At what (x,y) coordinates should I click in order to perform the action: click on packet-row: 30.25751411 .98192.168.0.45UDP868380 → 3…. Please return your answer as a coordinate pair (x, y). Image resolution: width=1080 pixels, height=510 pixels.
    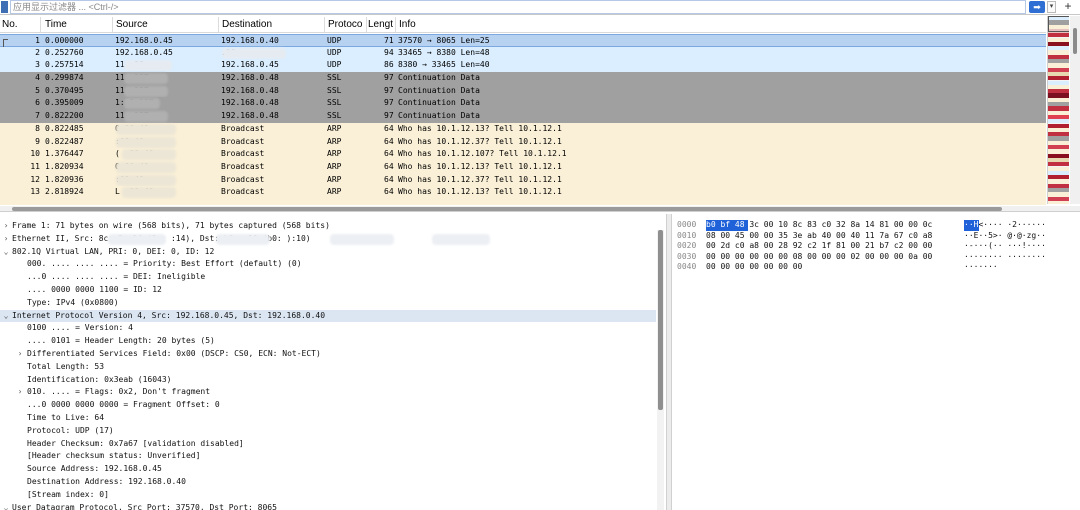
    Looking at the image, I should click on (523, 66).